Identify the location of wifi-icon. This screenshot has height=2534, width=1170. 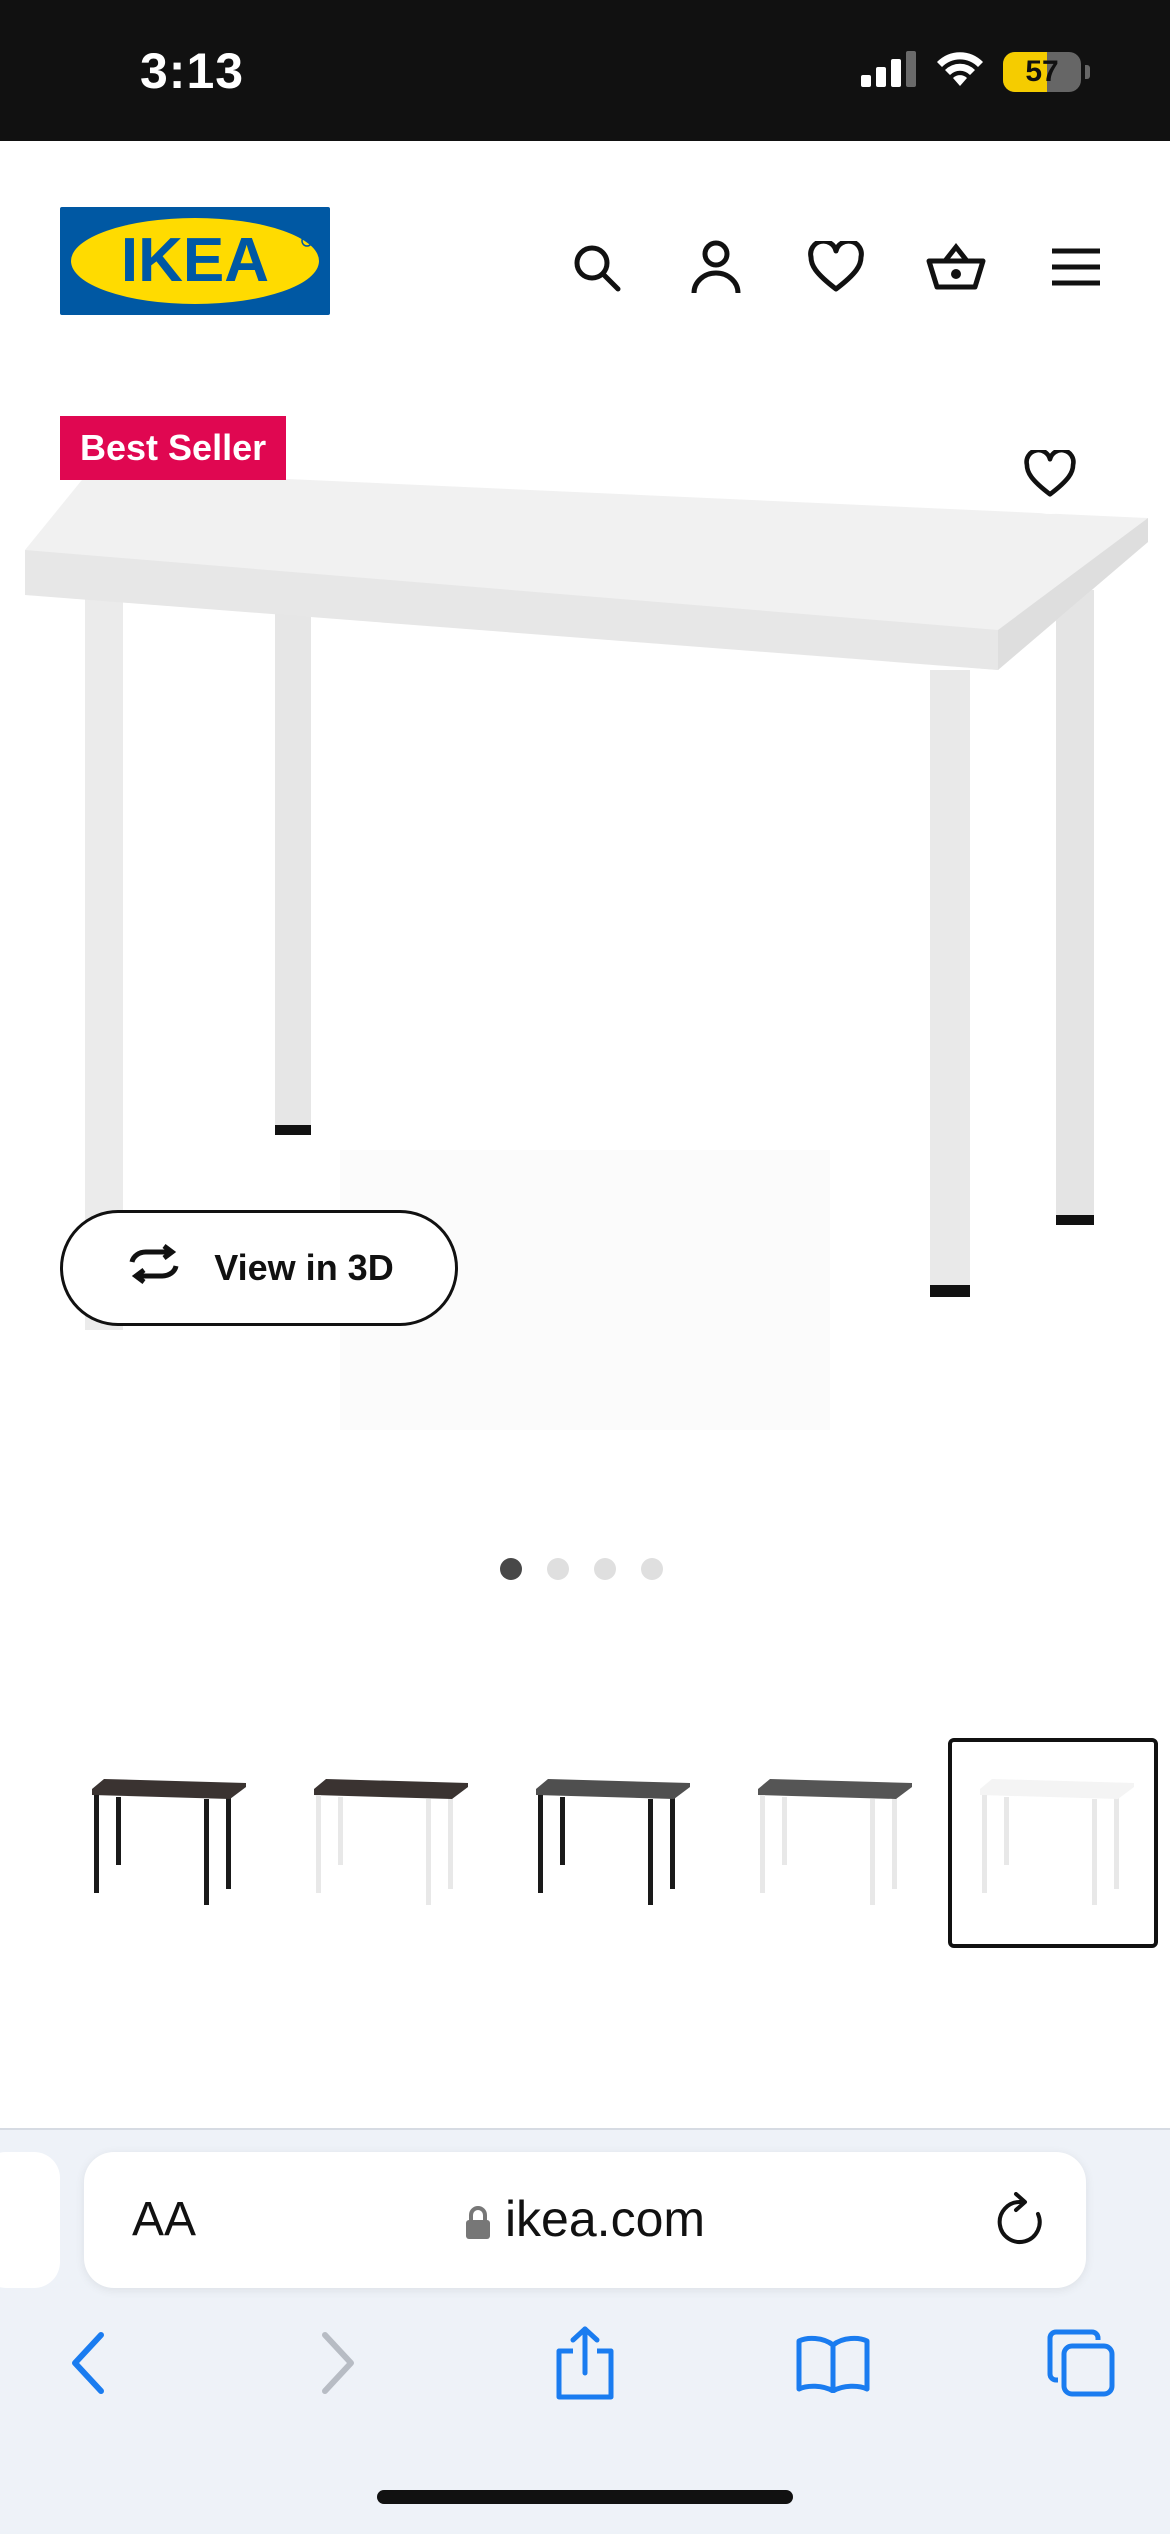
(960, 71).